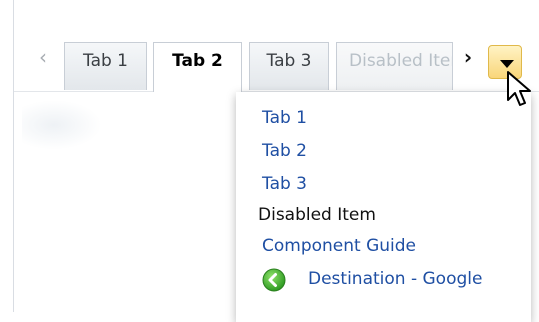 Image resolution: width=539 pixels, height=322 pixels. Describe the element at coordinates (289, 66) in the screenshot. I see `tab-3: Tab 3` at that location.